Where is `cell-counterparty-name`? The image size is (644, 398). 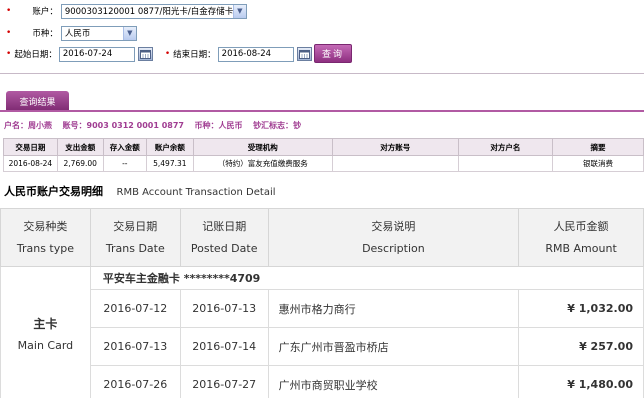 cell-counterparty-name is located at coordinates (505, 163).